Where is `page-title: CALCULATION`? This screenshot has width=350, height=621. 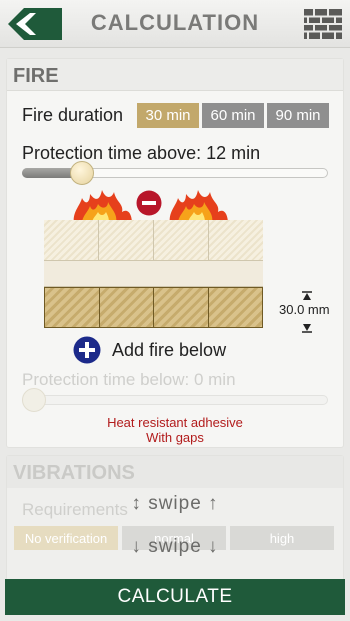
page-title: CALCULATION is located at coordinates (175, 22).